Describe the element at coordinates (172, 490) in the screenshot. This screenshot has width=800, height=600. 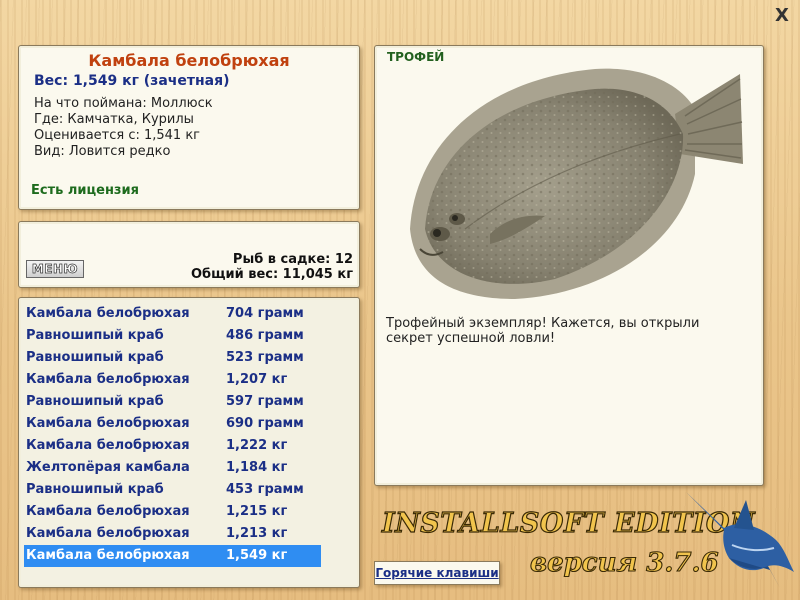
I see `list-item: Равношипый краб 453 грамм` at that location.